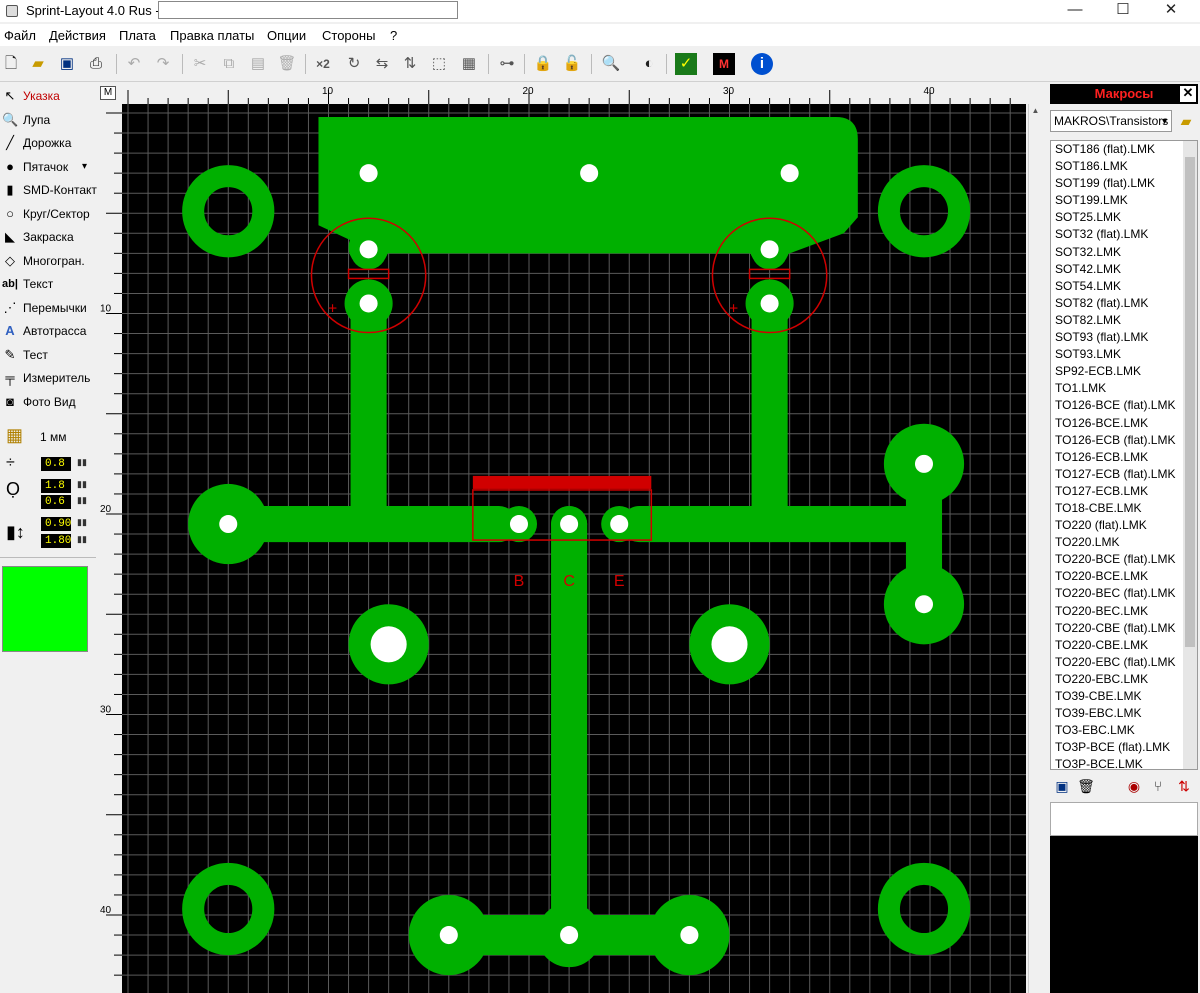 The width and height of the screenshot is (1200, 993). What do you see at coordinates (1158, 786) in the screenshot?
I see `macro-split-icon: ⑂` at bounding box center [1158, 786].